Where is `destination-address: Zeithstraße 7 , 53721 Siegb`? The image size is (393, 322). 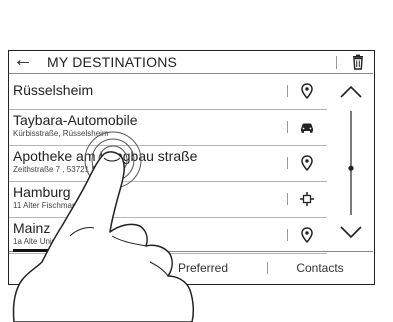
destination-address: Zeithstraße 7 , 53721 Siegb is located at coordinates (62, 169).